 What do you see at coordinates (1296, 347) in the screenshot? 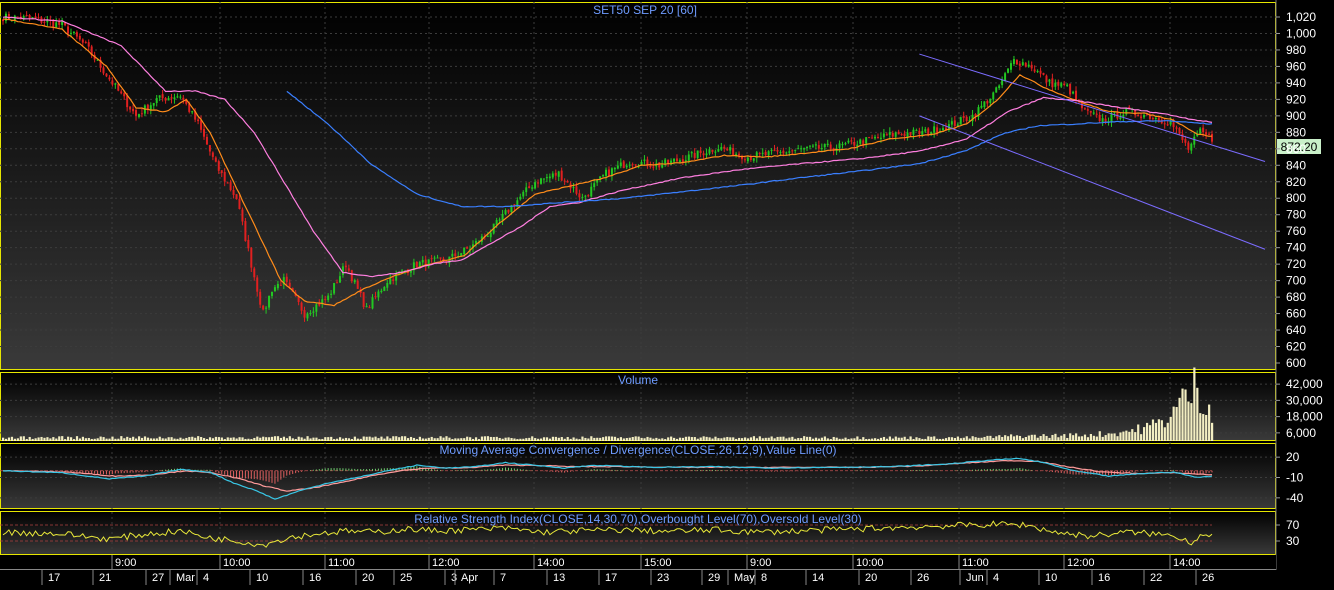
I see `price-tick-label: 620` at bounding box center [1296, 347].